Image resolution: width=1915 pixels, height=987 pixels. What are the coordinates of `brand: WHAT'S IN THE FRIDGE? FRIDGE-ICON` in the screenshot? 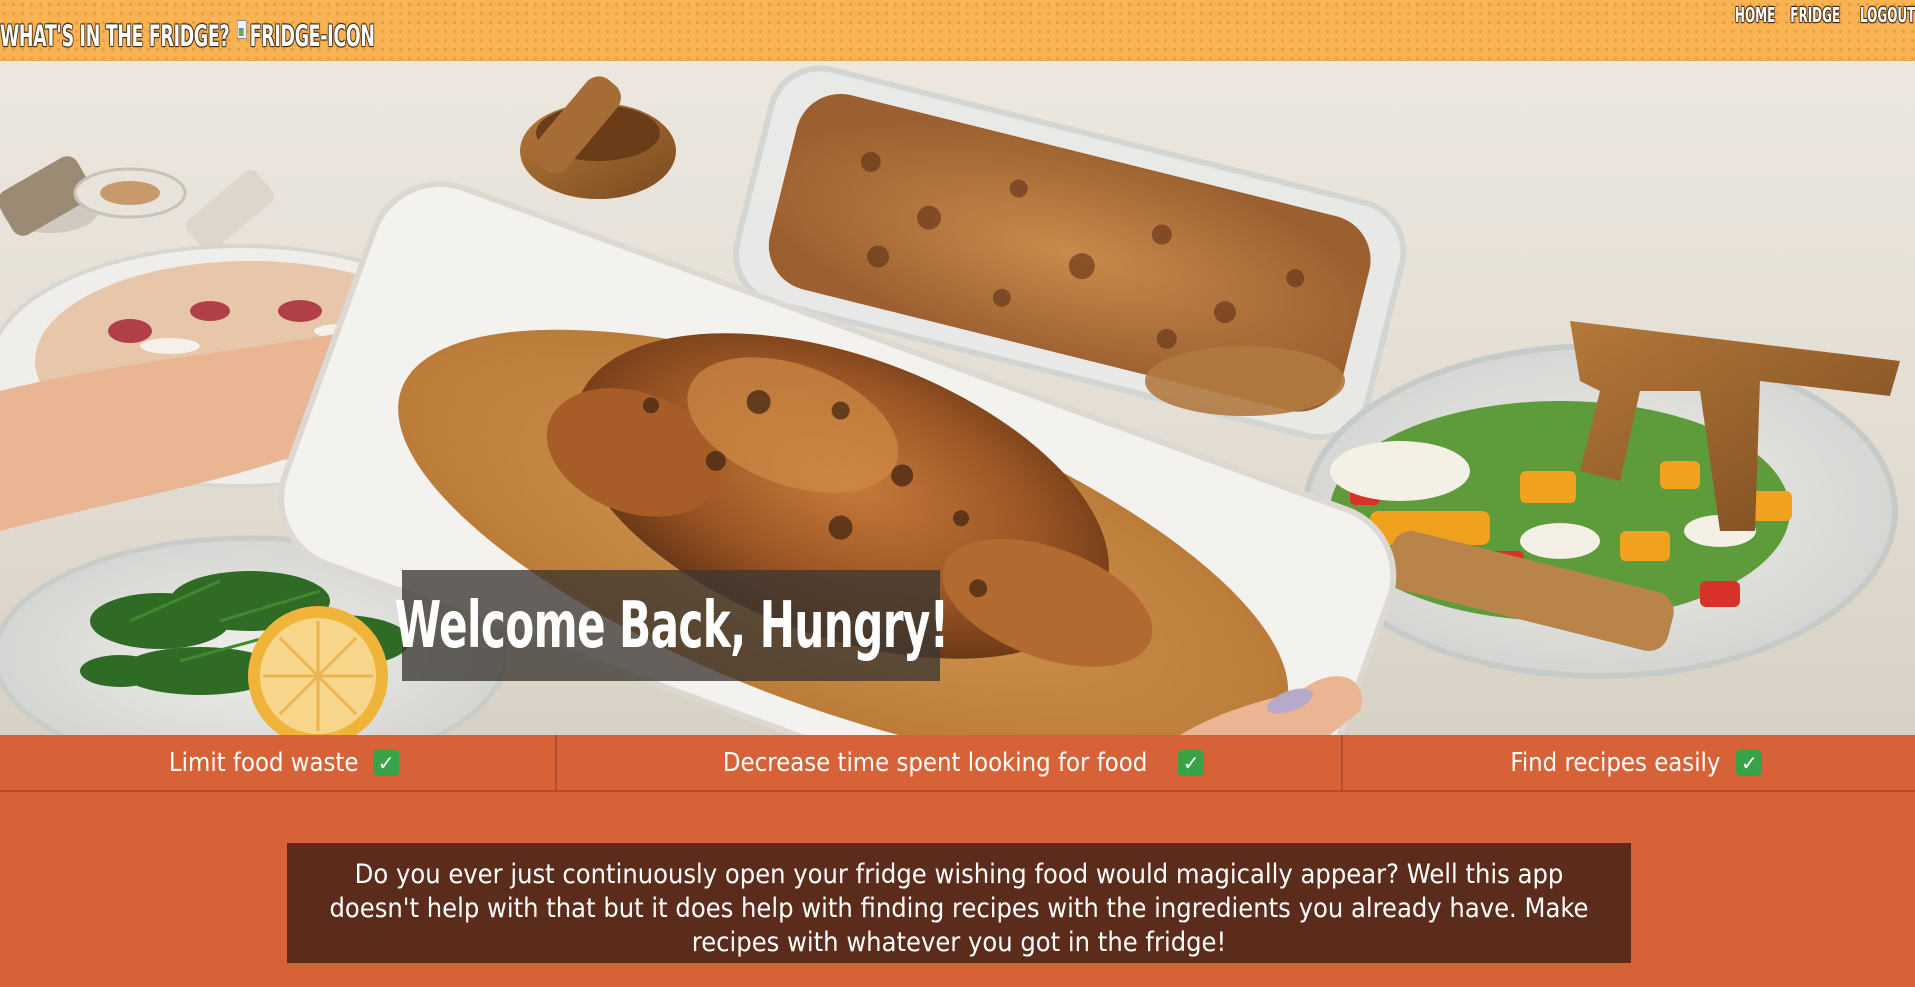 It's located at (187, 40).